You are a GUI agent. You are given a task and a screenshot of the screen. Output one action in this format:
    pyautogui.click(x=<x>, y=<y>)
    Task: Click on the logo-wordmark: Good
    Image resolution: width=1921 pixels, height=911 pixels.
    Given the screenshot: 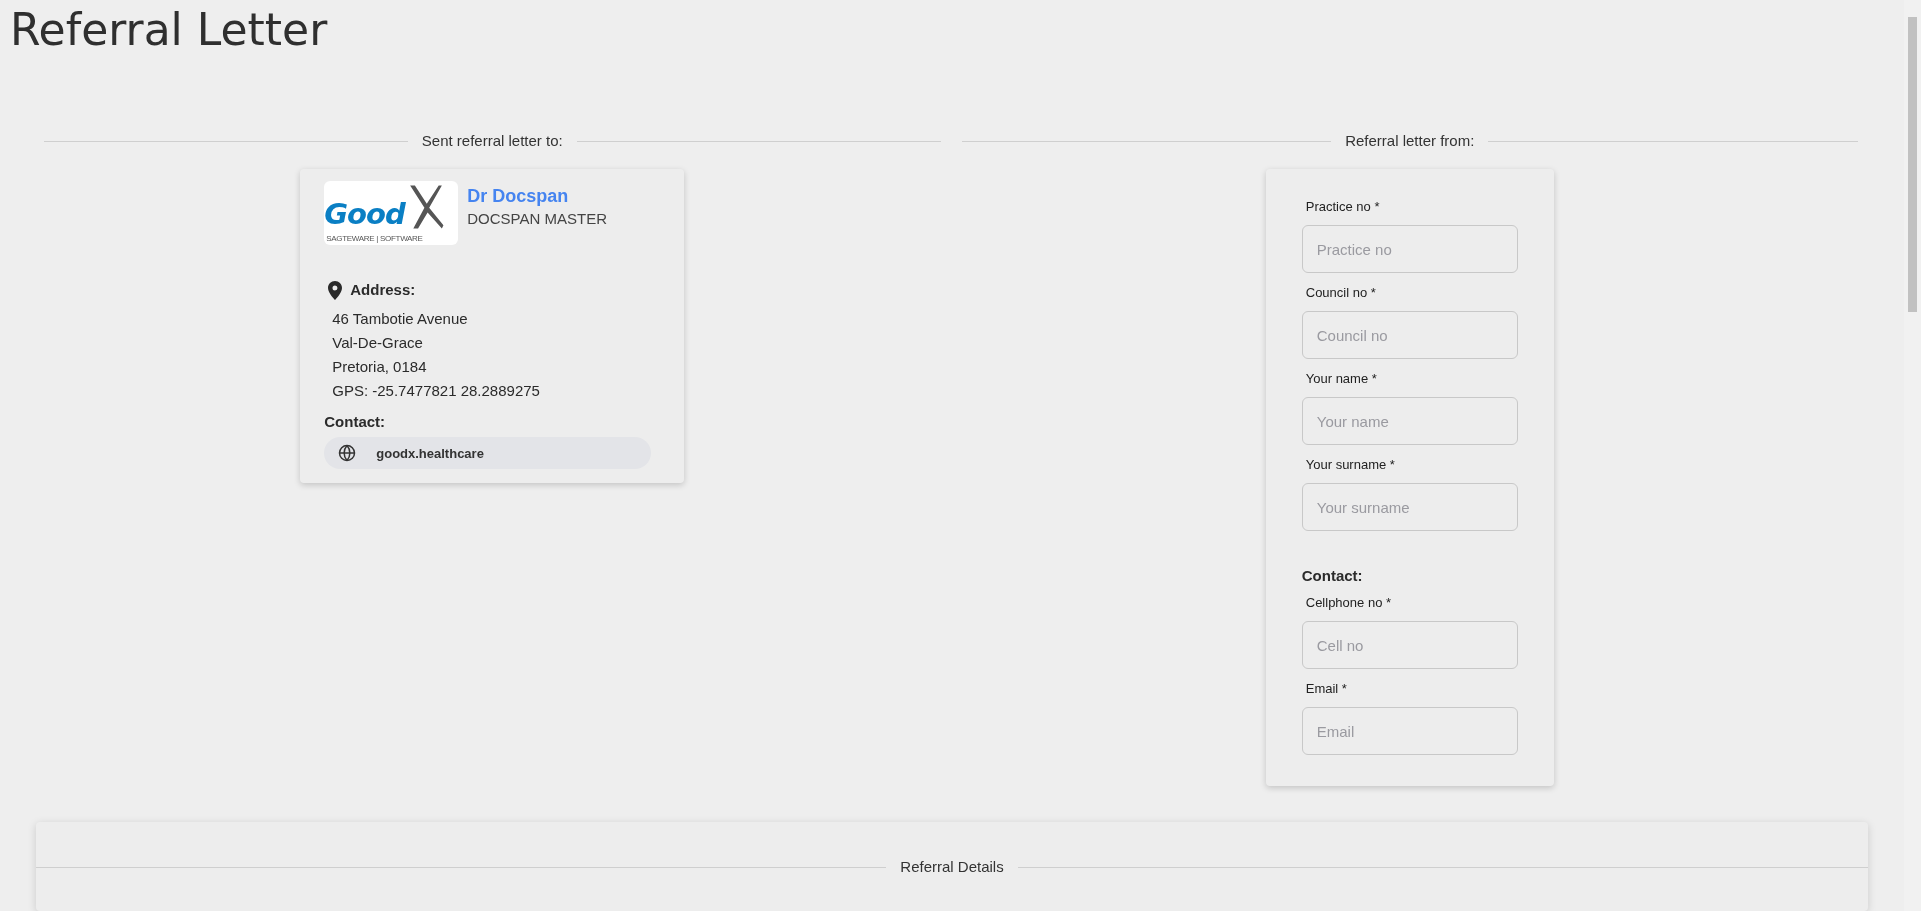 What is the action you would take?
    pyautogui.click(x=364, y=214)
    